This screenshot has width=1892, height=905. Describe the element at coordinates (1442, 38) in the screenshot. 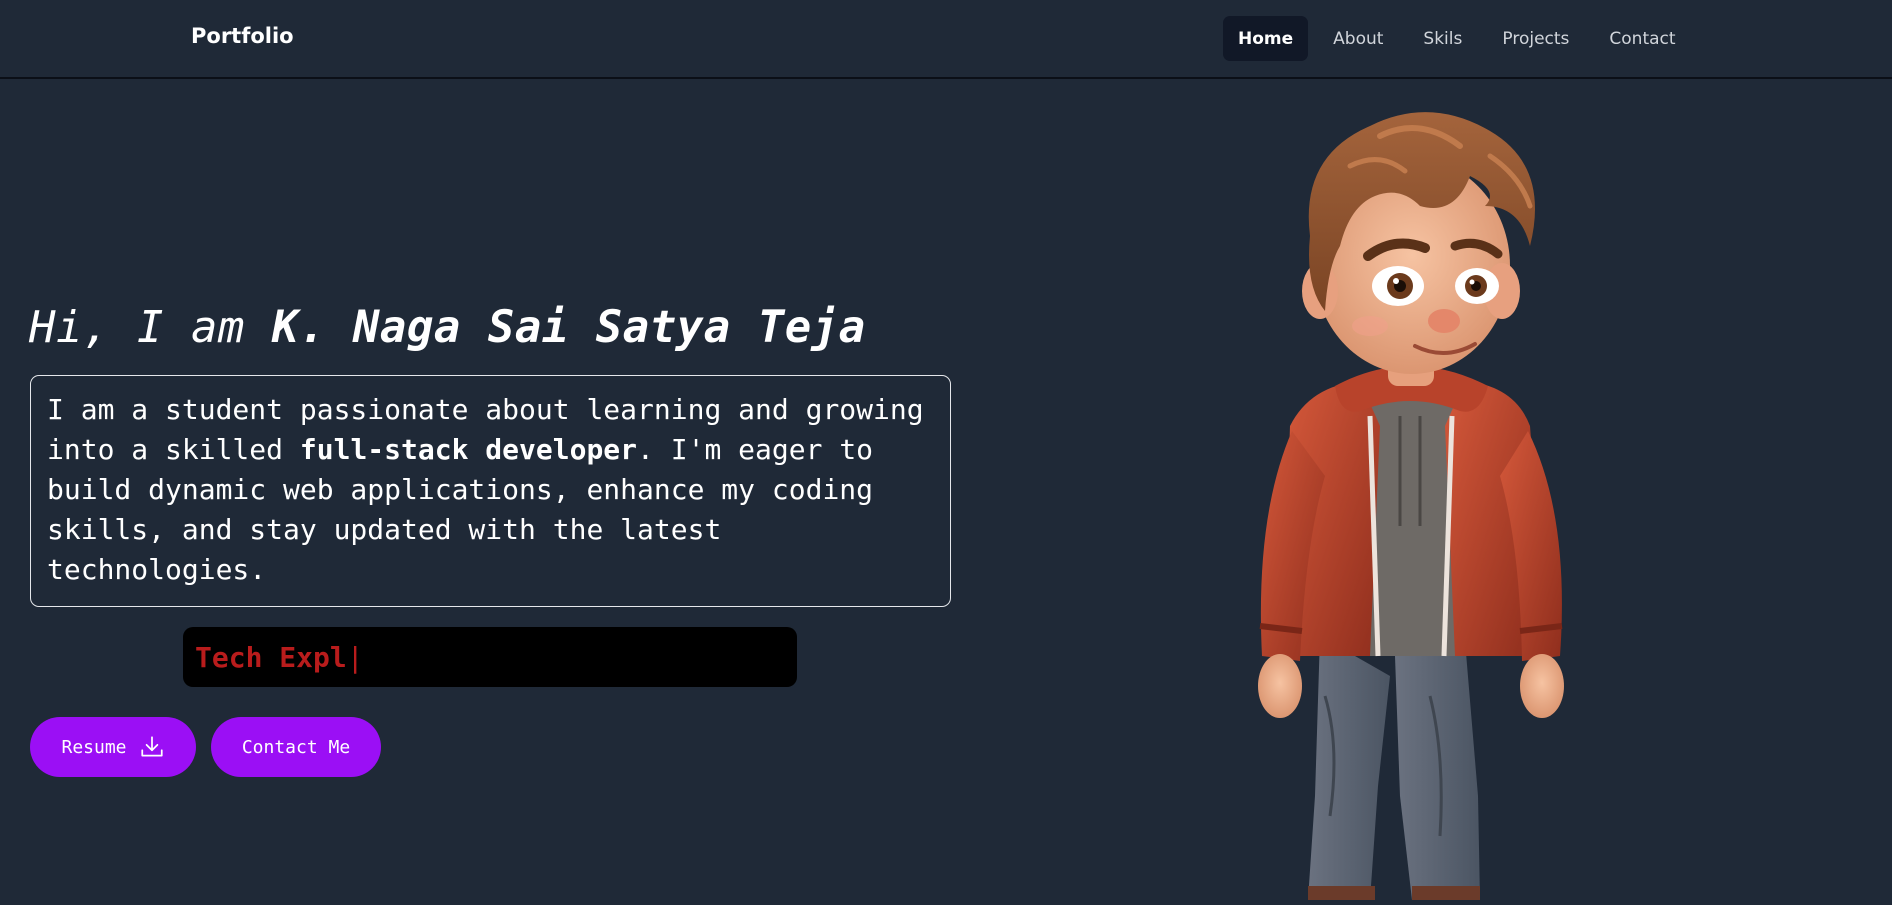

I see `nav-item-skills: Skils` at that location.